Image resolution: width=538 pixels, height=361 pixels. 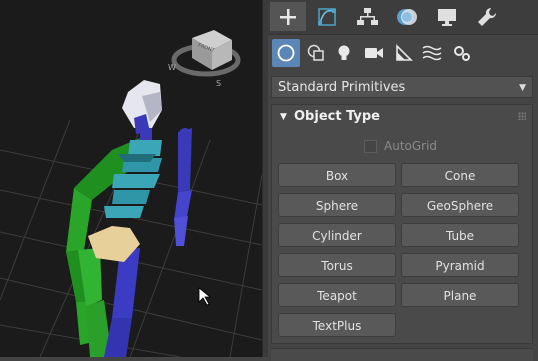 What do you see at coordinates (337, 295) in the screenshot?
I see `teapot-button: Teapot` at bounding box center [337, 295].